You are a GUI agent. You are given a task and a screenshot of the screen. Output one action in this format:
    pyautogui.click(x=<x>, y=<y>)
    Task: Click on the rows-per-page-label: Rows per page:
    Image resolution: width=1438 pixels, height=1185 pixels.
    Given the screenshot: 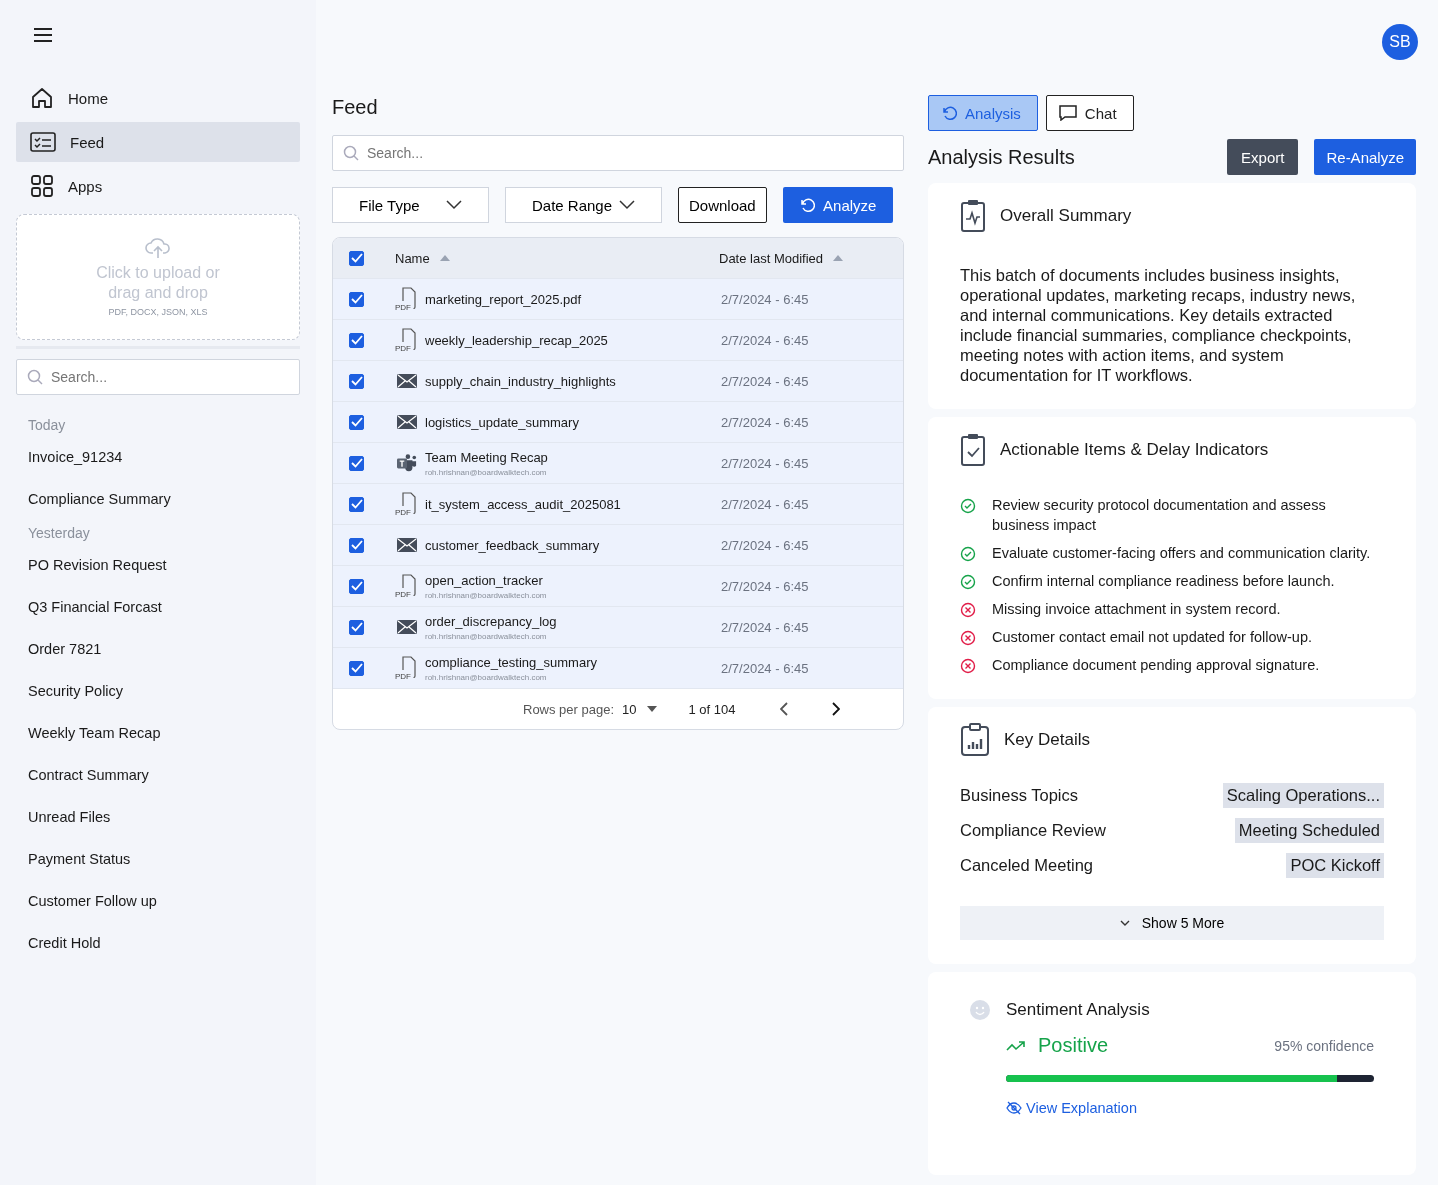 What is the action you would take?
    pyautogui.click(x=569, y=709)
    